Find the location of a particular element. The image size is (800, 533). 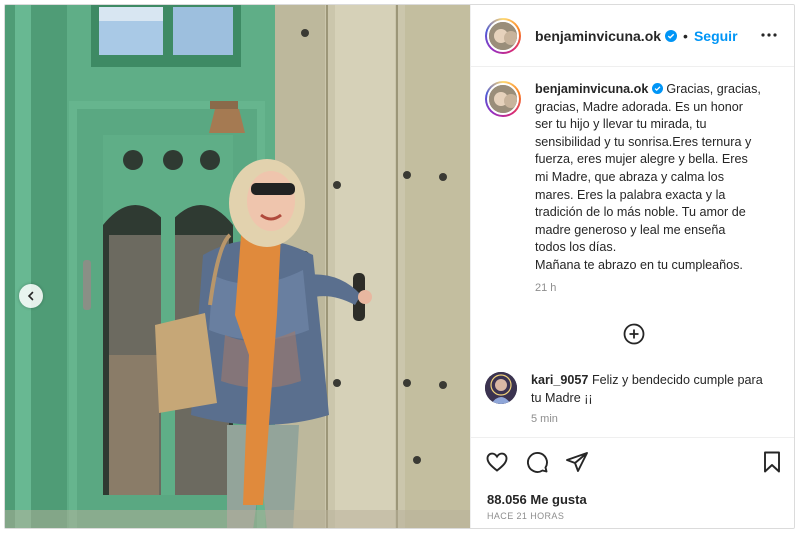

caption-line: ser tu hijo y llevar tu mirada, tu is located at coordinates (621, 124).